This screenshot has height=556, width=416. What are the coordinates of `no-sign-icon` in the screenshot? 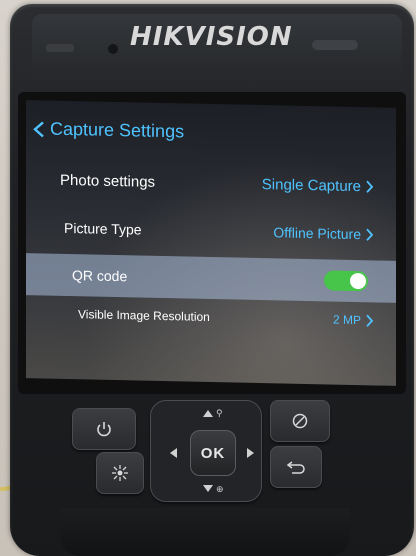 It's located at (300, 421).